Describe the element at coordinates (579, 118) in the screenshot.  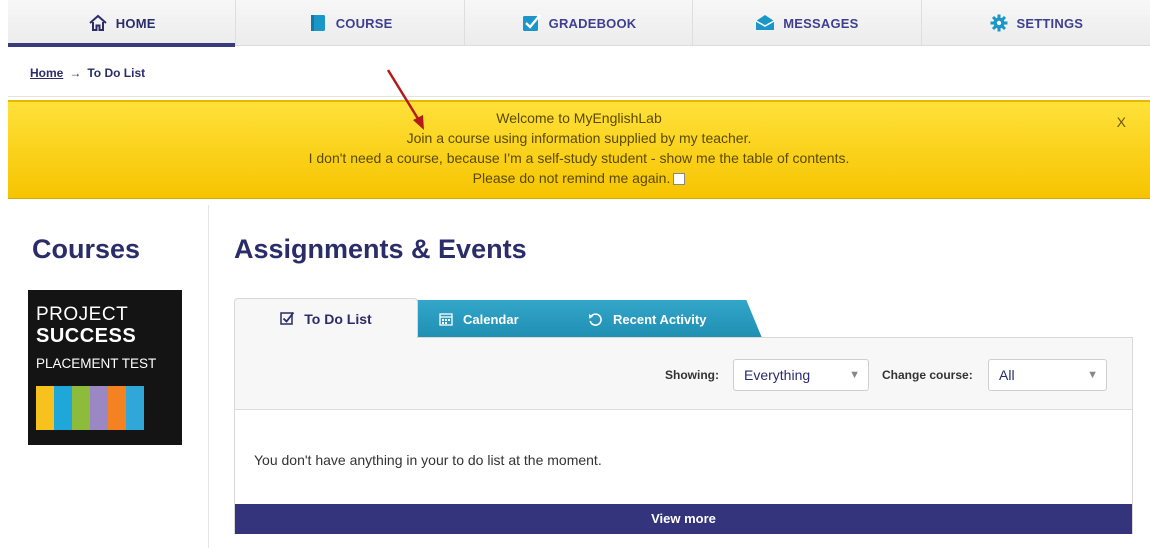
I see `banner-welcome-text: Welcome to MyEnglishLab` at that location.